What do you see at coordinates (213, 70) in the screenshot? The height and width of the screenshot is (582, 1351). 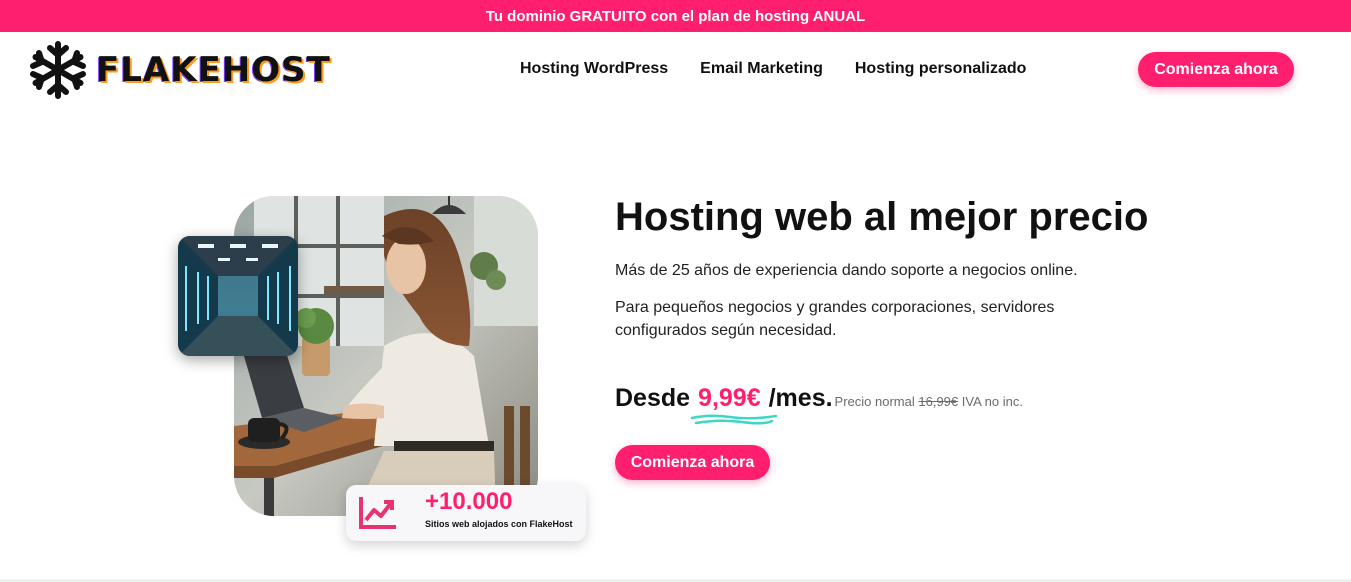 I see `logo-text: FLAKEHOST` at bounding box center [213, 70].